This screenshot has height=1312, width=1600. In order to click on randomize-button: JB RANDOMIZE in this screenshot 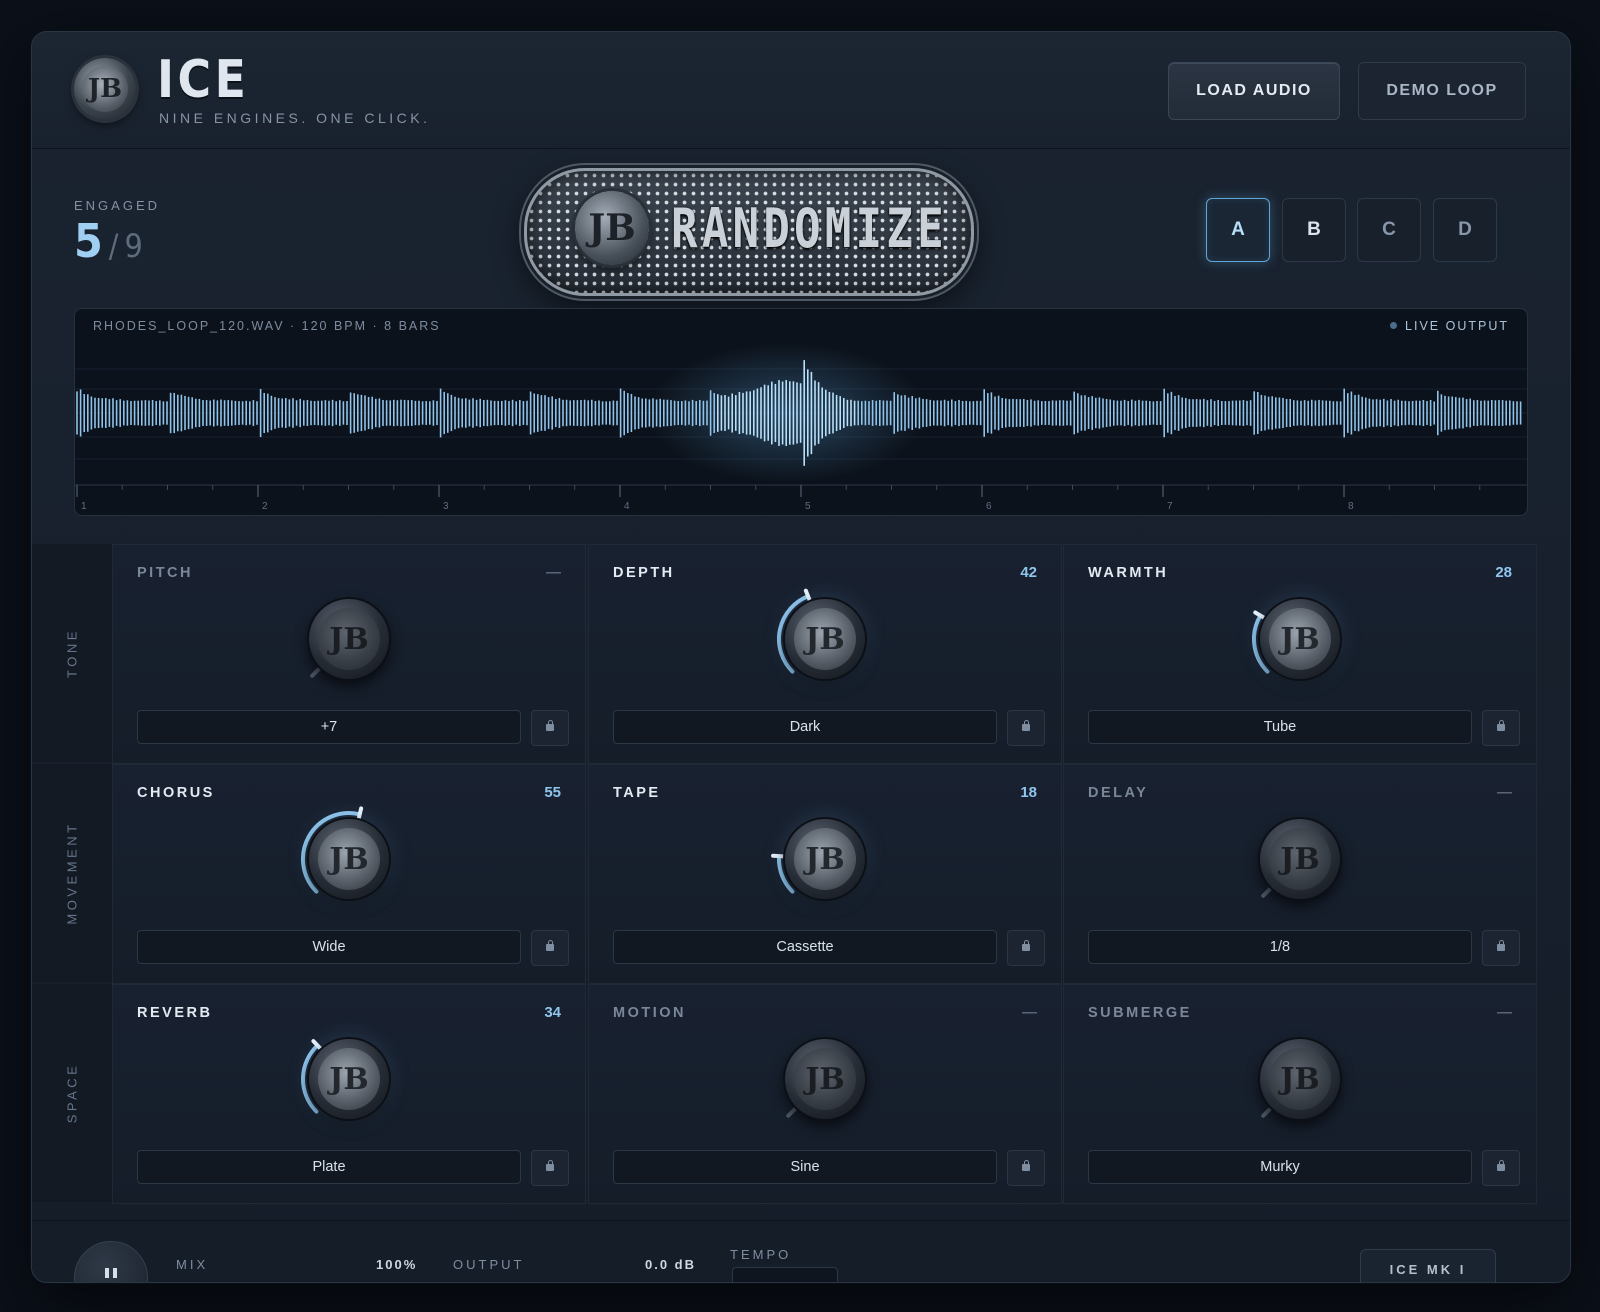, I will do `click(749, 232)`.